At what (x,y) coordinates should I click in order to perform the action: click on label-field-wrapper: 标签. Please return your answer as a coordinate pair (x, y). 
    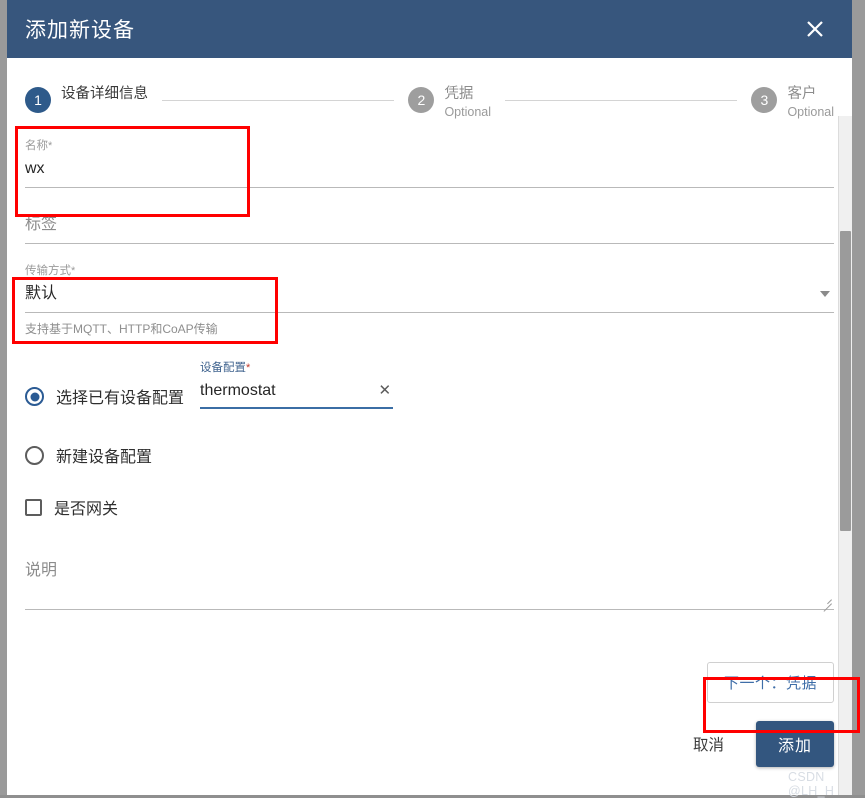
    Looking at the image, I should click on (429, 229).